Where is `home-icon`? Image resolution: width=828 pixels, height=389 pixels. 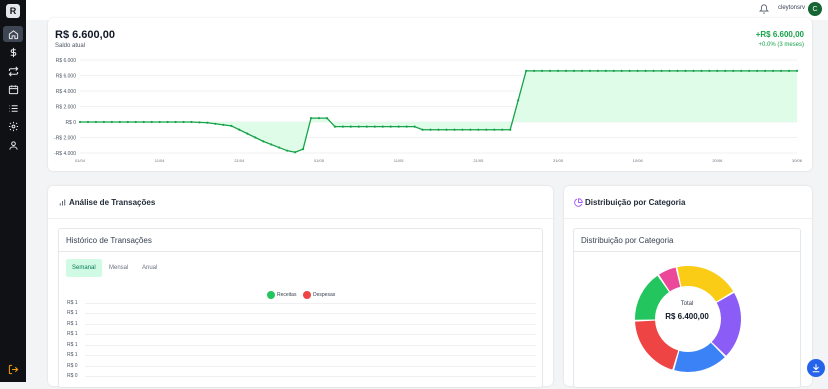 home-icon is located at coordinates (13, 34).